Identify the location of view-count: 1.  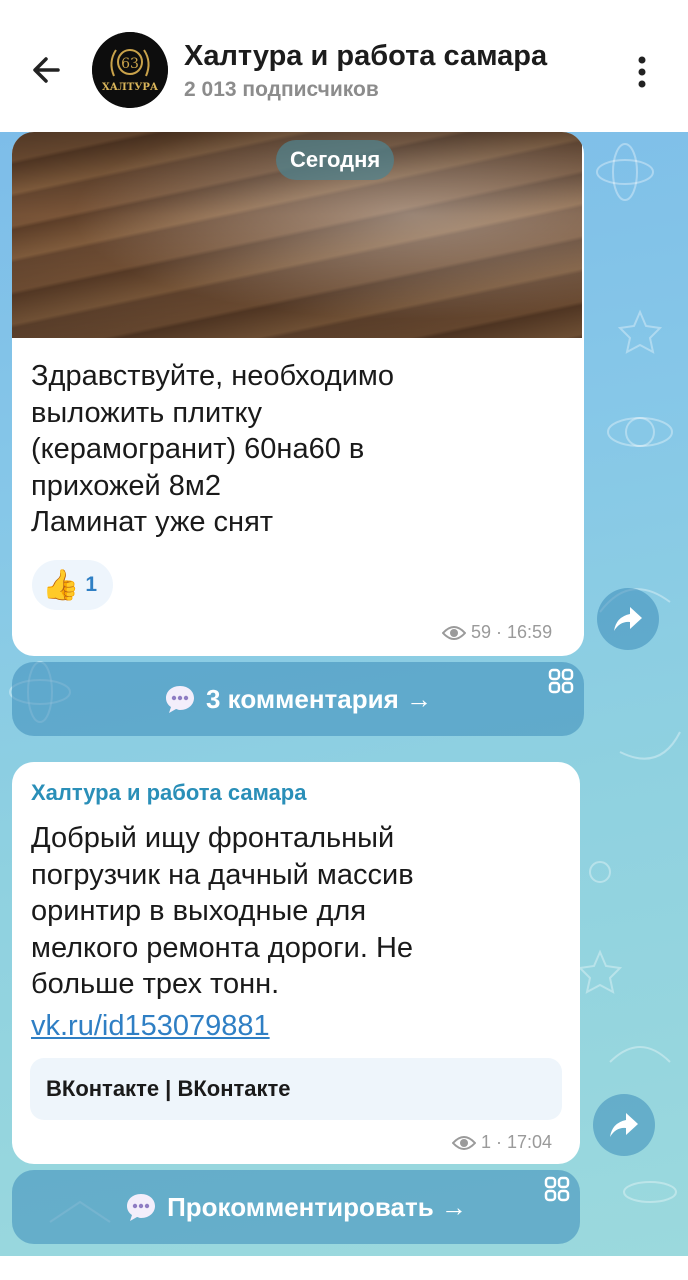
(486, 1142).